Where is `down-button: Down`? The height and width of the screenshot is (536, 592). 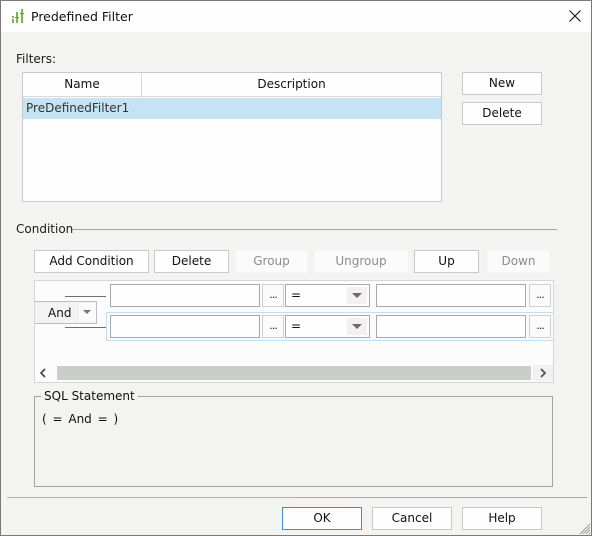
down-button: Down is located at coordinates (518, 261).